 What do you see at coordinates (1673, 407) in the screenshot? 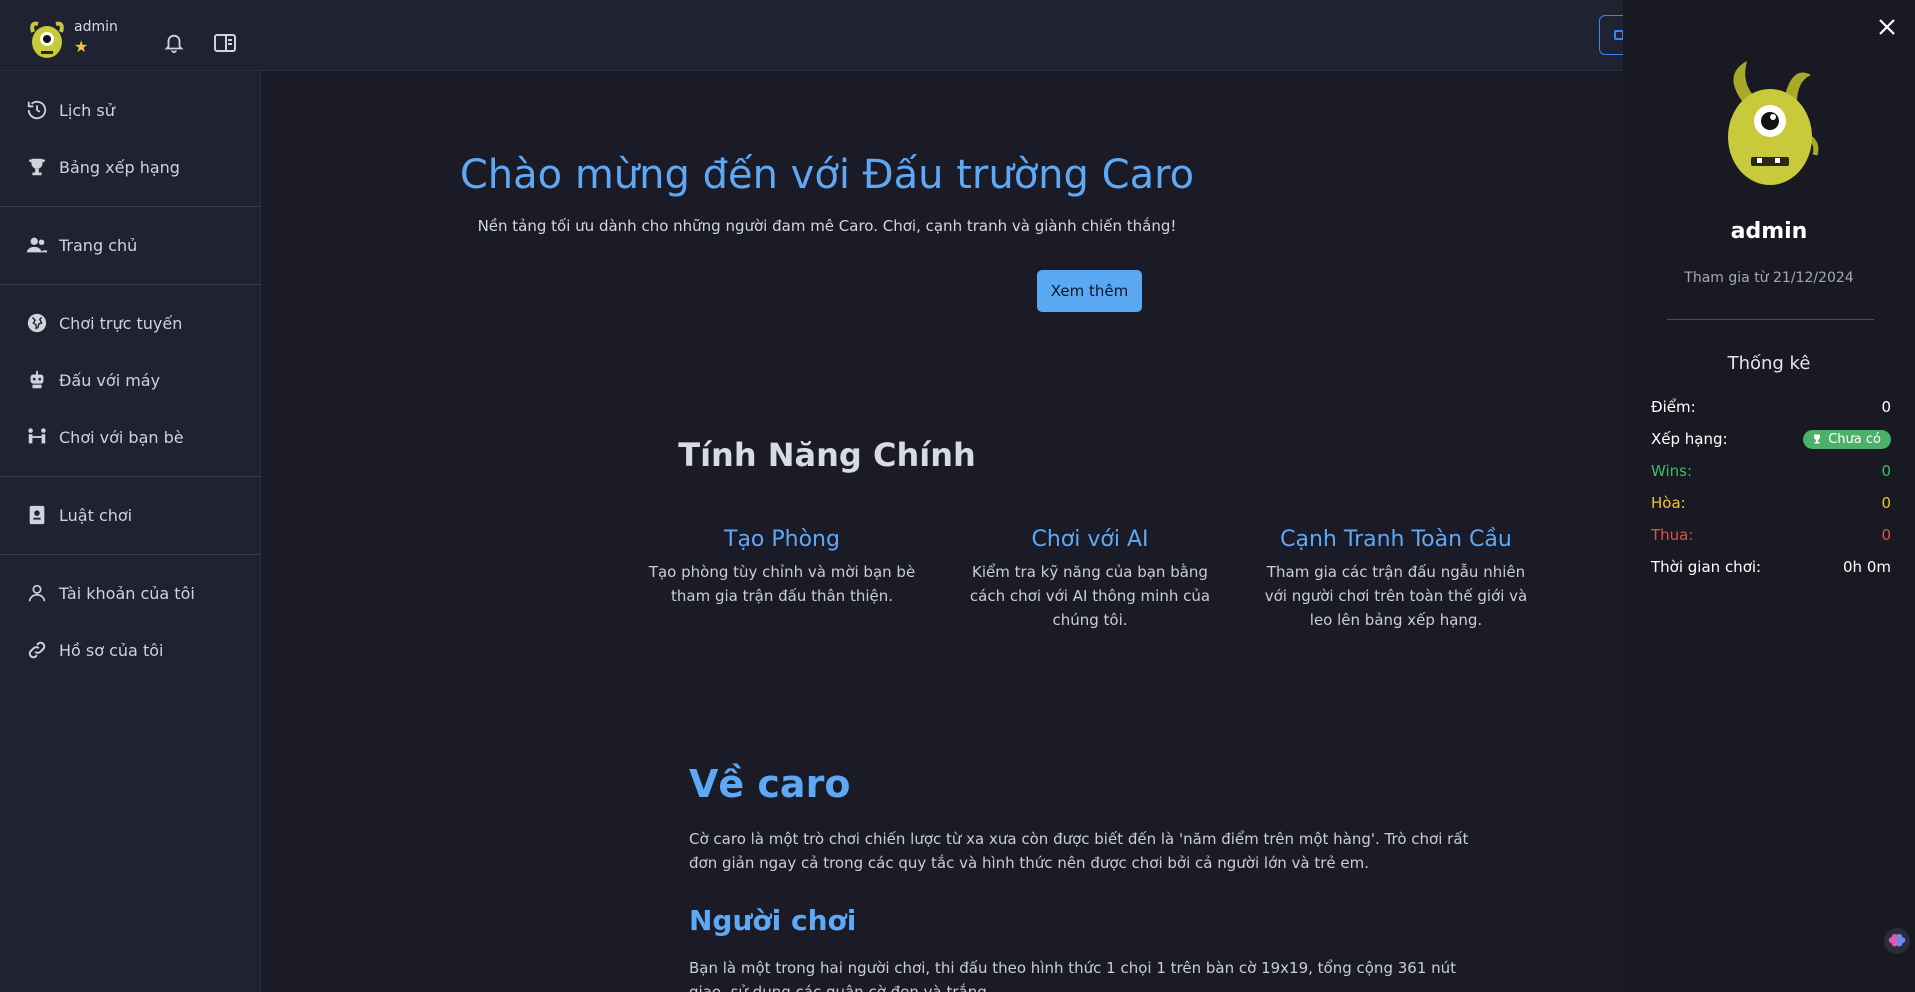
I see `stat-label: Điểm:` at bounding box center [1673, 407].